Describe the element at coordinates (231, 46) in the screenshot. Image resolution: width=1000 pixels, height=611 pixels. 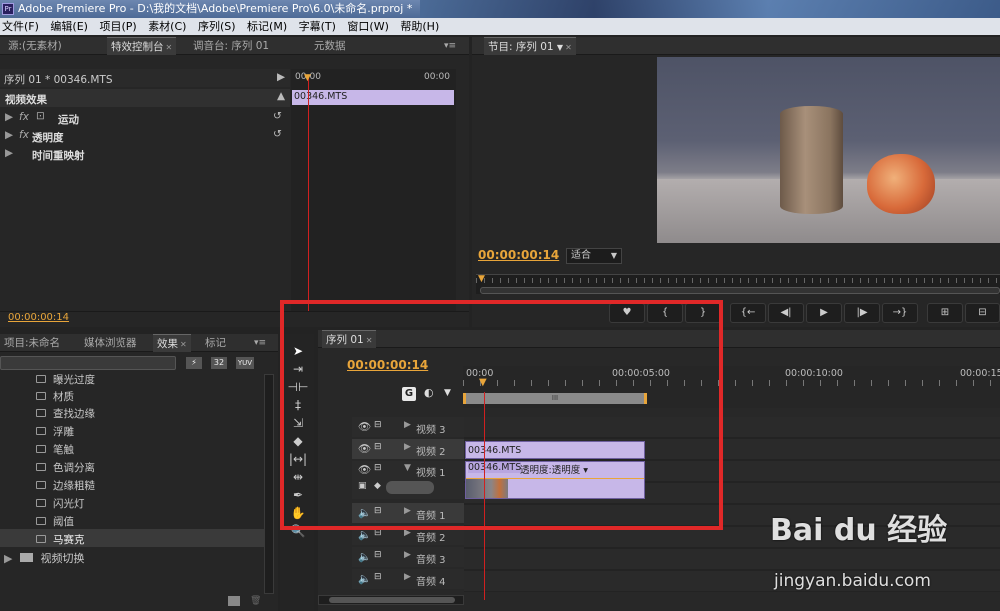
I see `tab-audio-mixer: 调音台: 序列 01` at that location.